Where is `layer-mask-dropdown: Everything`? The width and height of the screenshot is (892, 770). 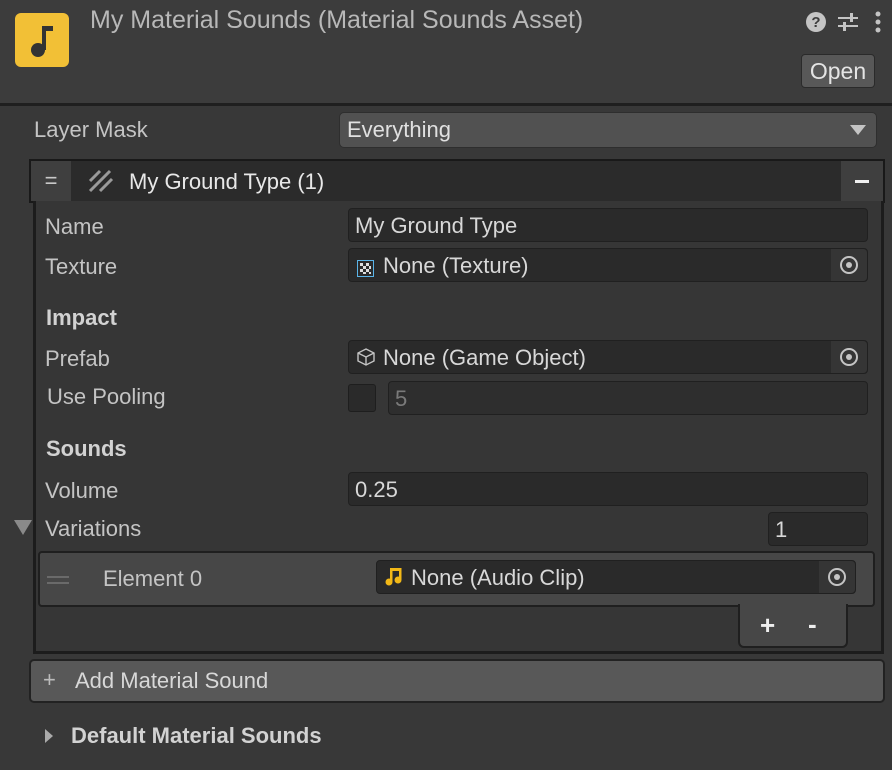
layer-mask-dropdown: Everything is located at coordinates (608, 130).